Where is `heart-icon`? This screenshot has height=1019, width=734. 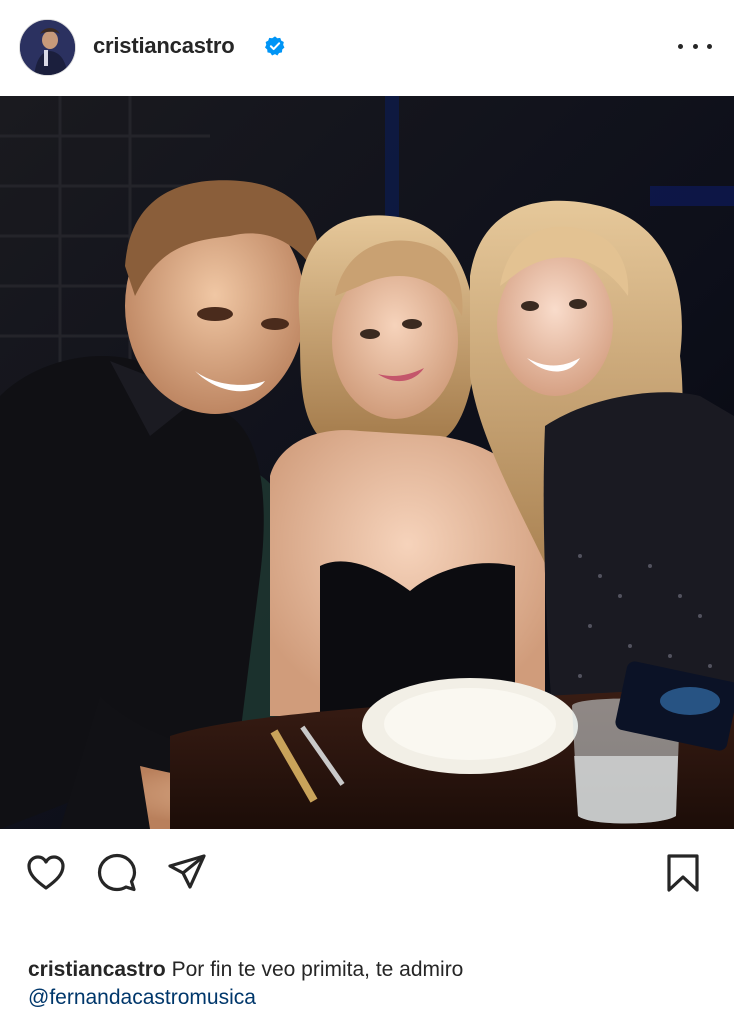
heart-icon is located at coordinates (46, 873).